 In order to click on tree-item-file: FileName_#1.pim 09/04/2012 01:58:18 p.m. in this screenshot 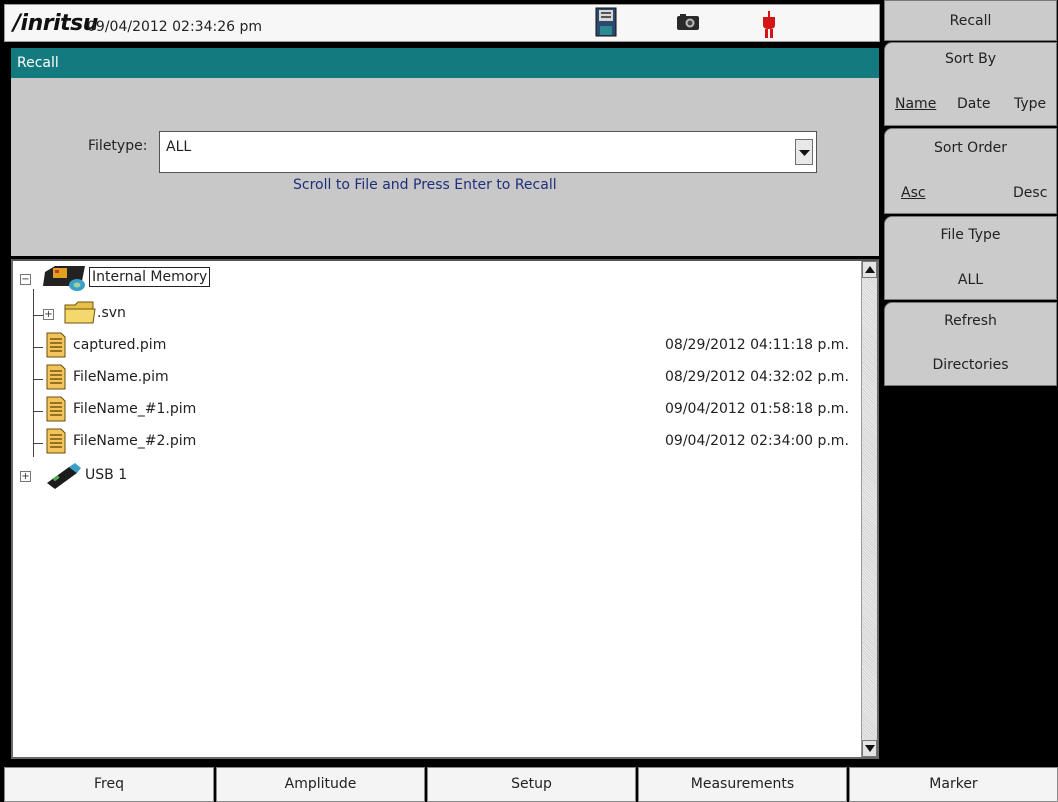, I will do `click(438, 410)`.